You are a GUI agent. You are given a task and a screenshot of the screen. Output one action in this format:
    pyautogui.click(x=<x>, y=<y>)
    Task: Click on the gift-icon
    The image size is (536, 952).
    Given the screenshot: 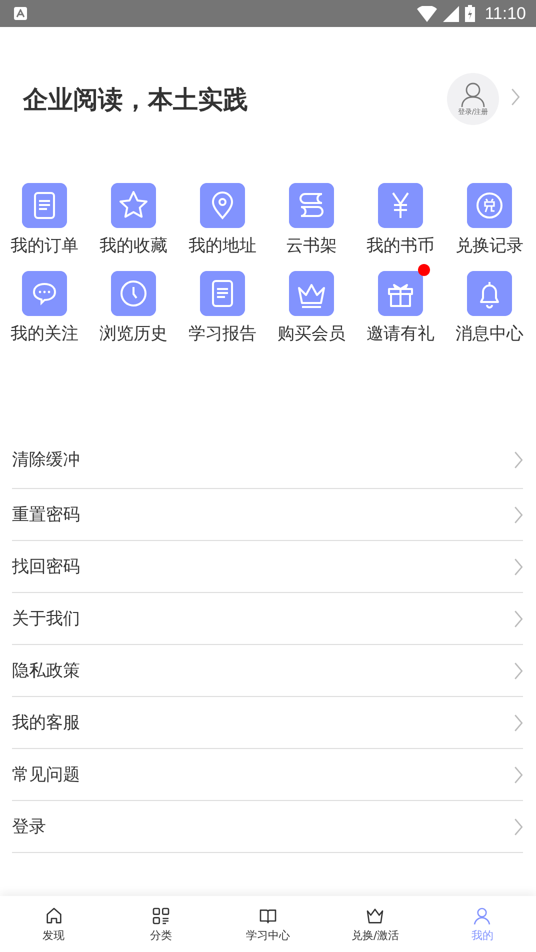 What is the action you would take?
    pyautogui.click(x=400, y=293)
    